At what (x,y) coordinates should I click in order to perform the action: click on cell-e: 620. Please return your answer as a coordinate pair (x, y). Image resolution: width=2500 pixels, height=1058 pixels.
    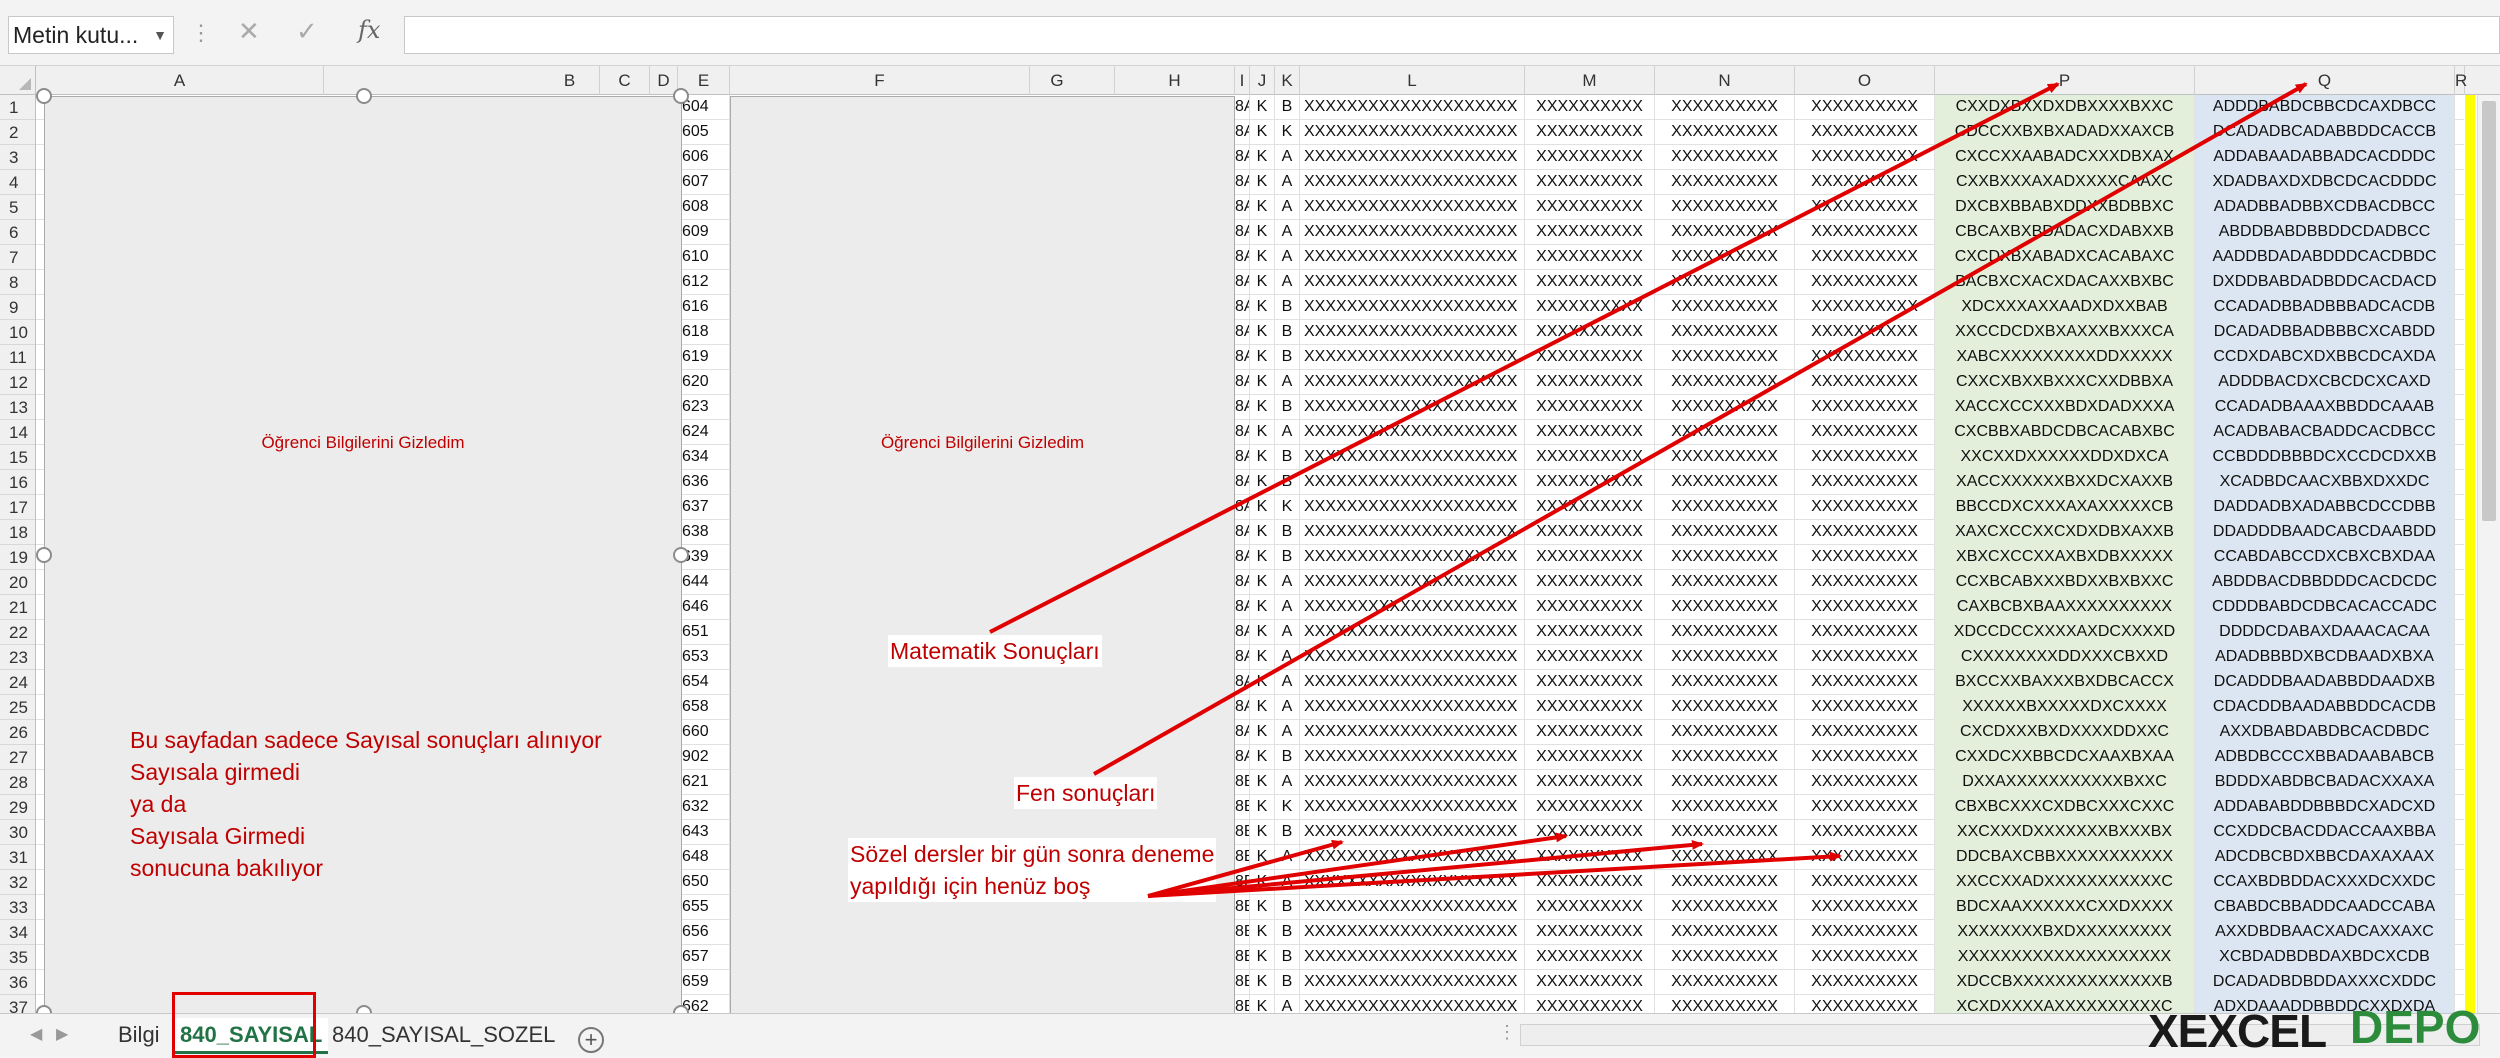
    Looking at the image, I should click on (704, 382).